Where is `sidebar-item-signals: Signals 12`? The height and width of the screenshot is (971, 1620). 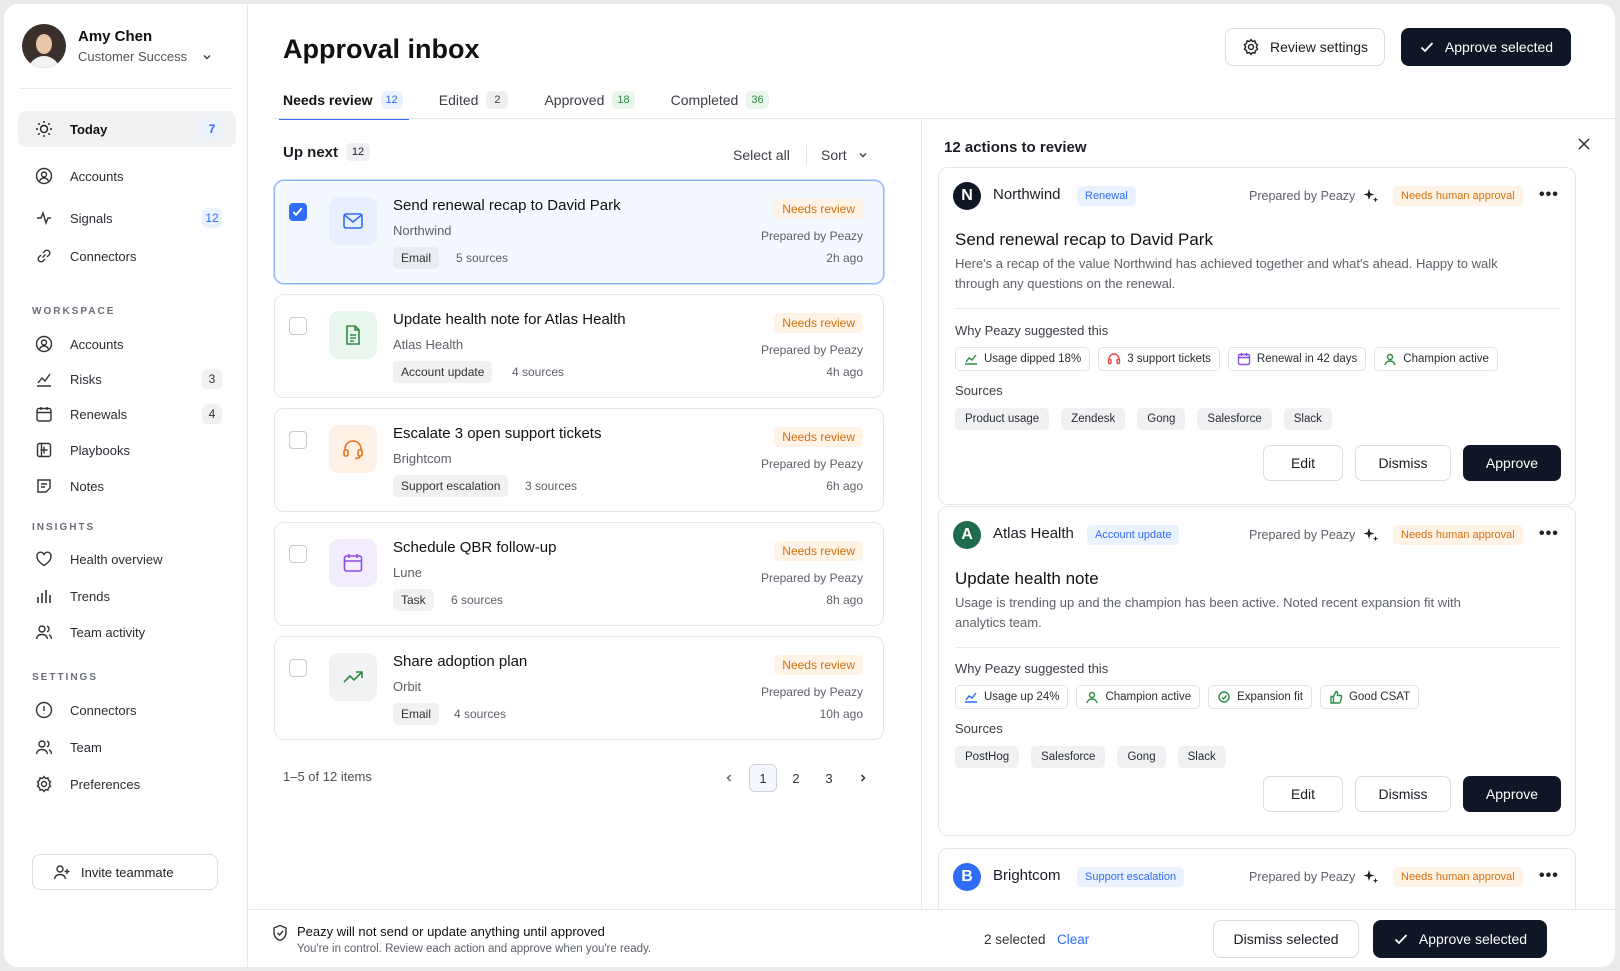
sidebar-item-signals: Signals 12 is located at coordinates (127, 218).